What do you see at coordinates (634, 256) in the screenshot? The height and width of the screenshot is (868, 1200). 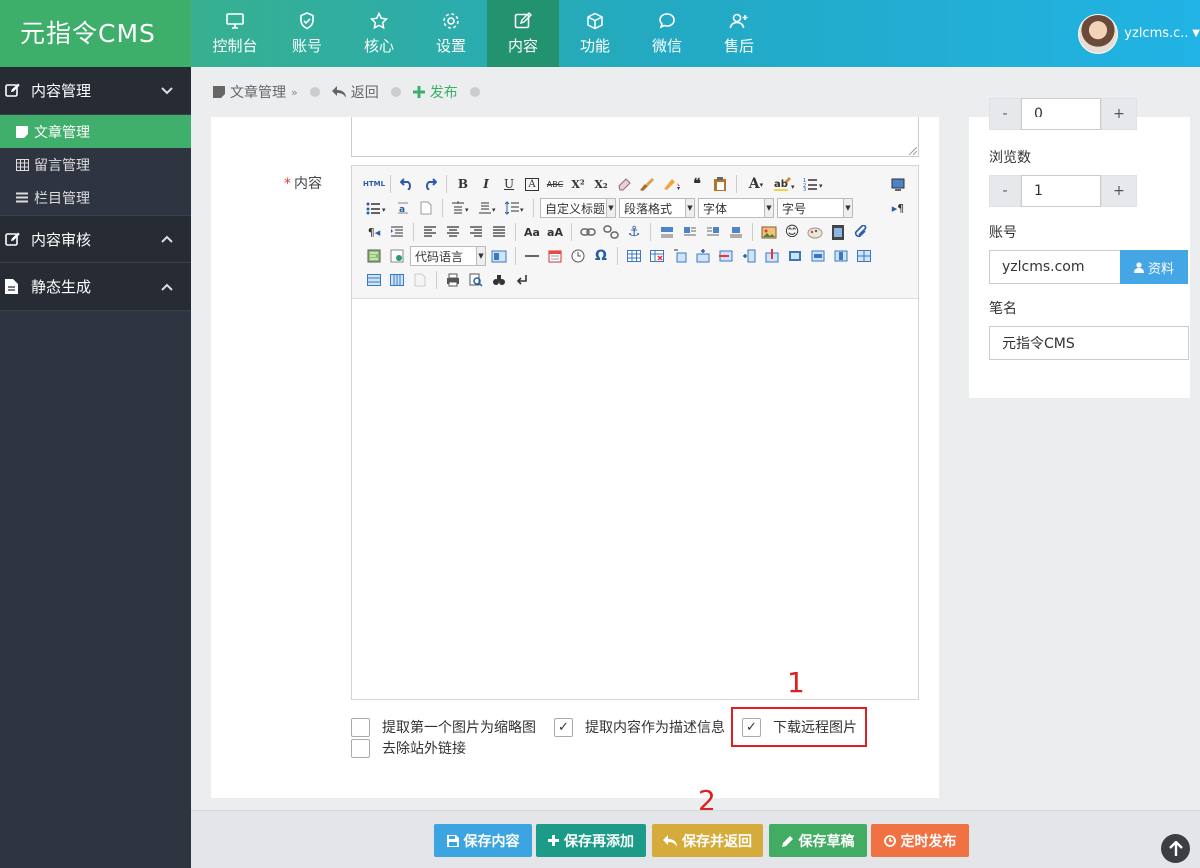 I see `insert-table-icon` at bounding box center [634, 256].